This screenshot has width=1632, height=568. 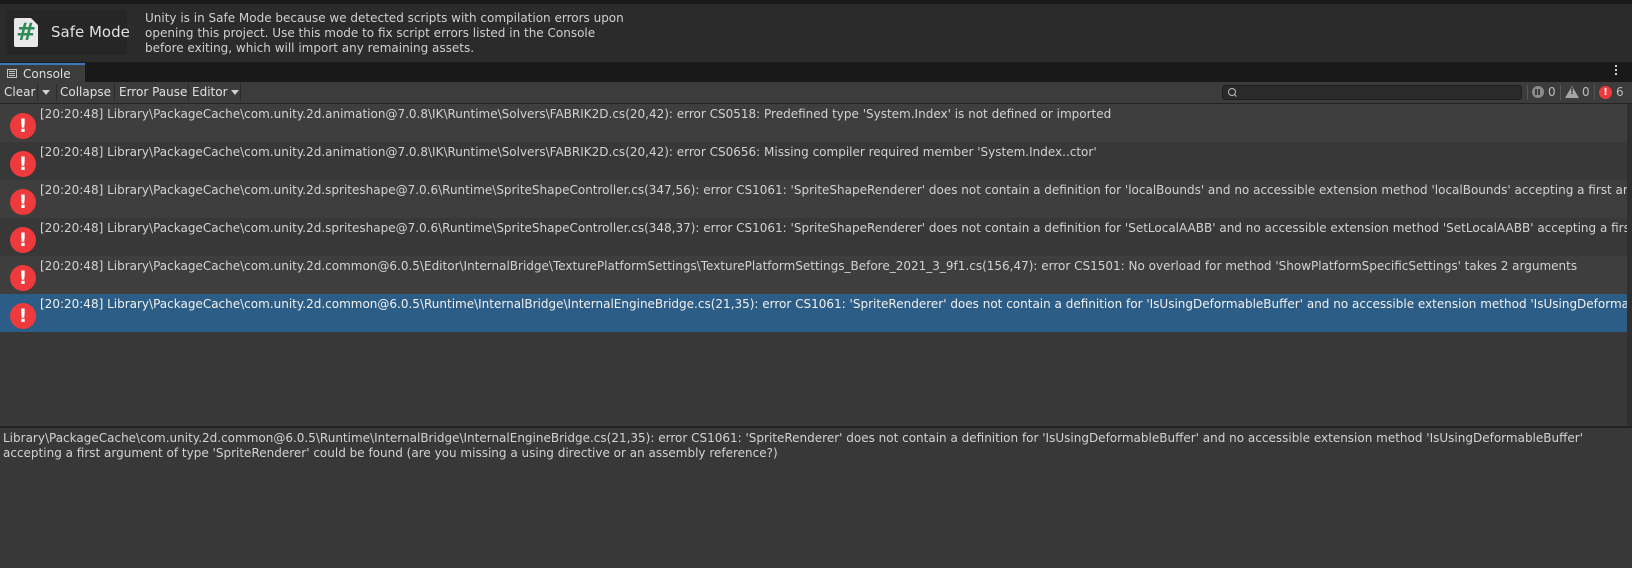 What do you see at coordinates (1629, 265) in the screenshot?
I see `log-list-scrollbar` at bounding box center [1629, 265].